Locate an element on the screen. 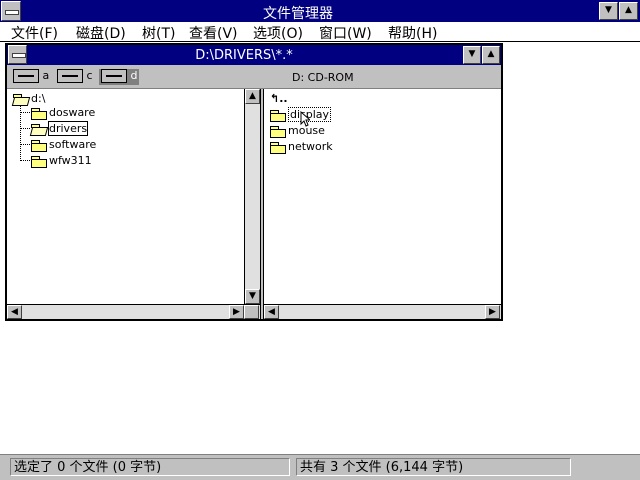 The image size is (640, 480). mouse-pointer-icon is located at coordinates (305, 119).